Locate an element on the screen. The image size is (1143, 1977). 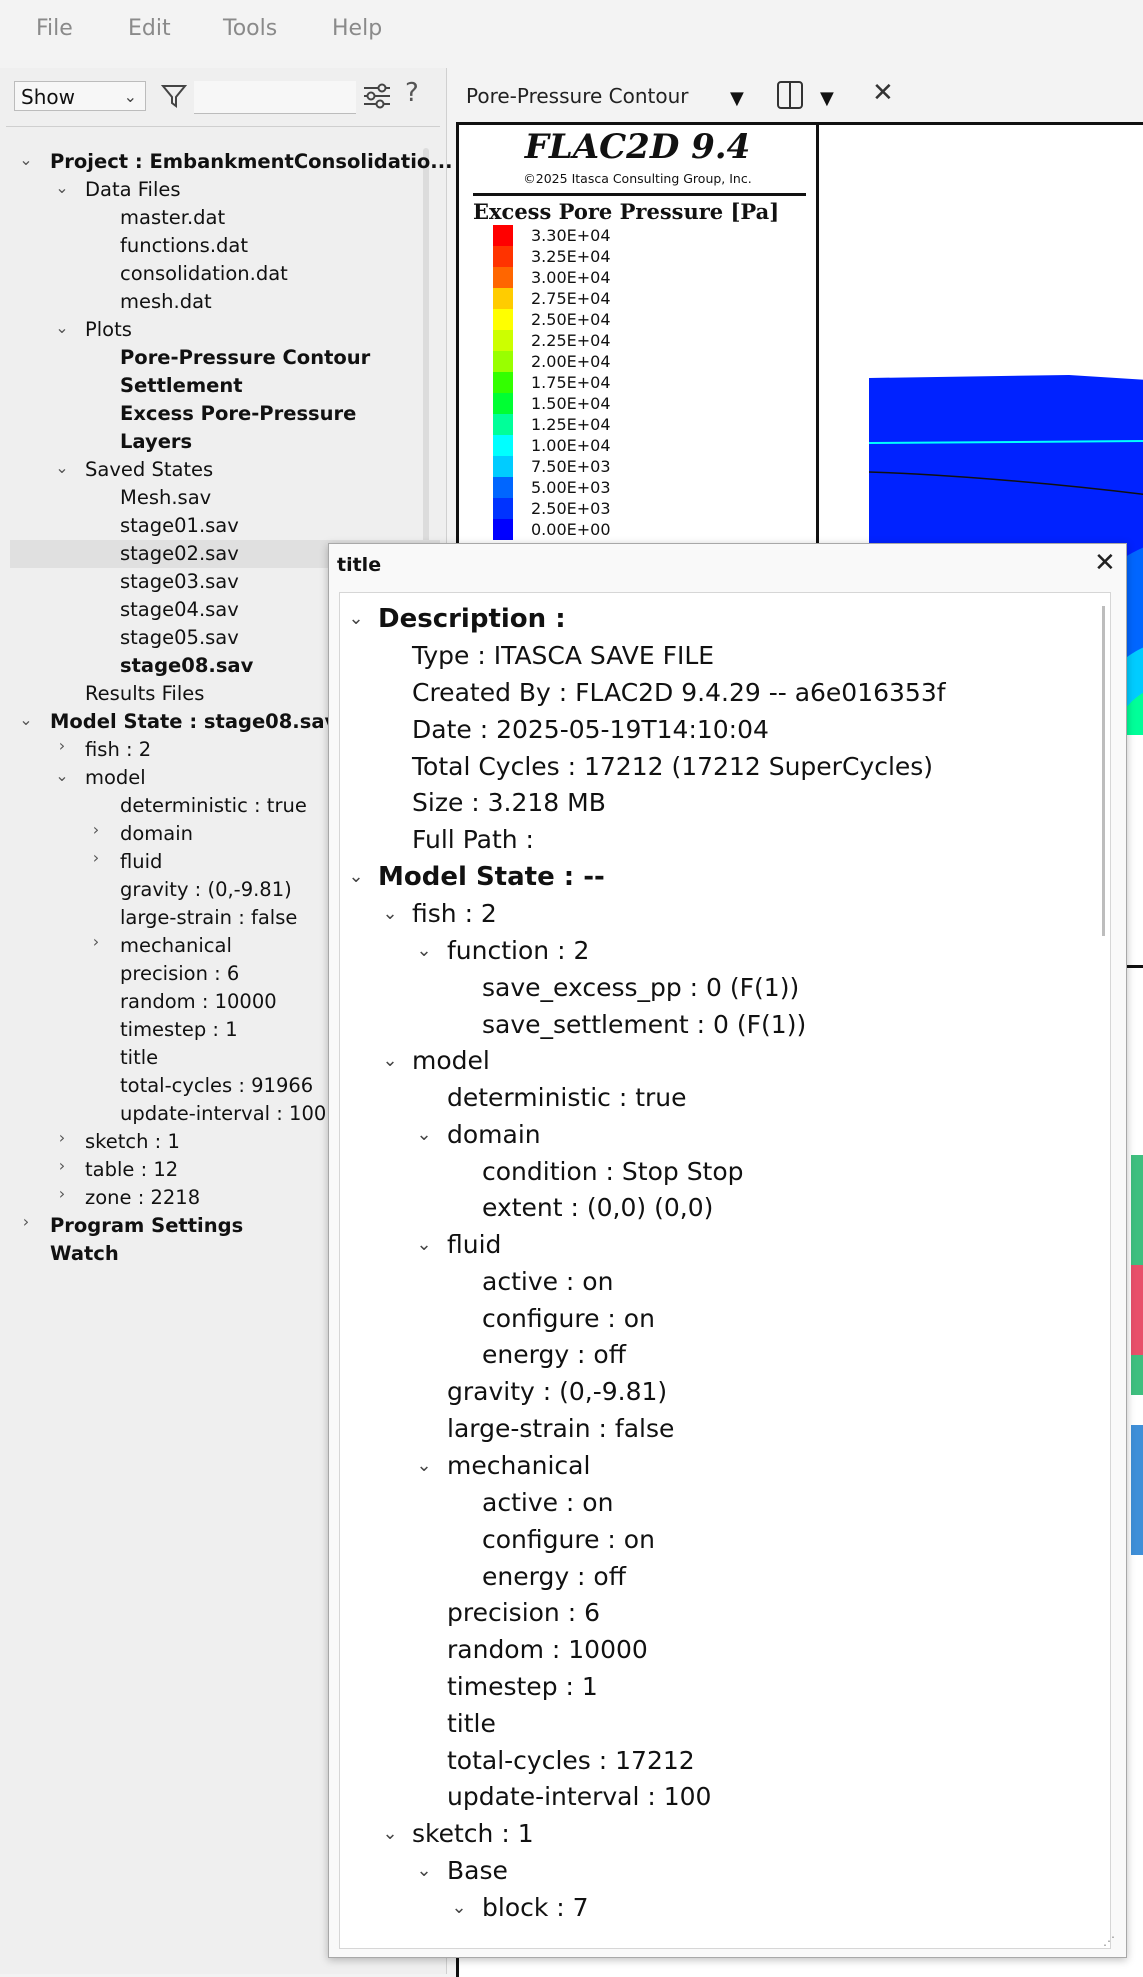
split-view-icon is located at coordinates (790, 95).